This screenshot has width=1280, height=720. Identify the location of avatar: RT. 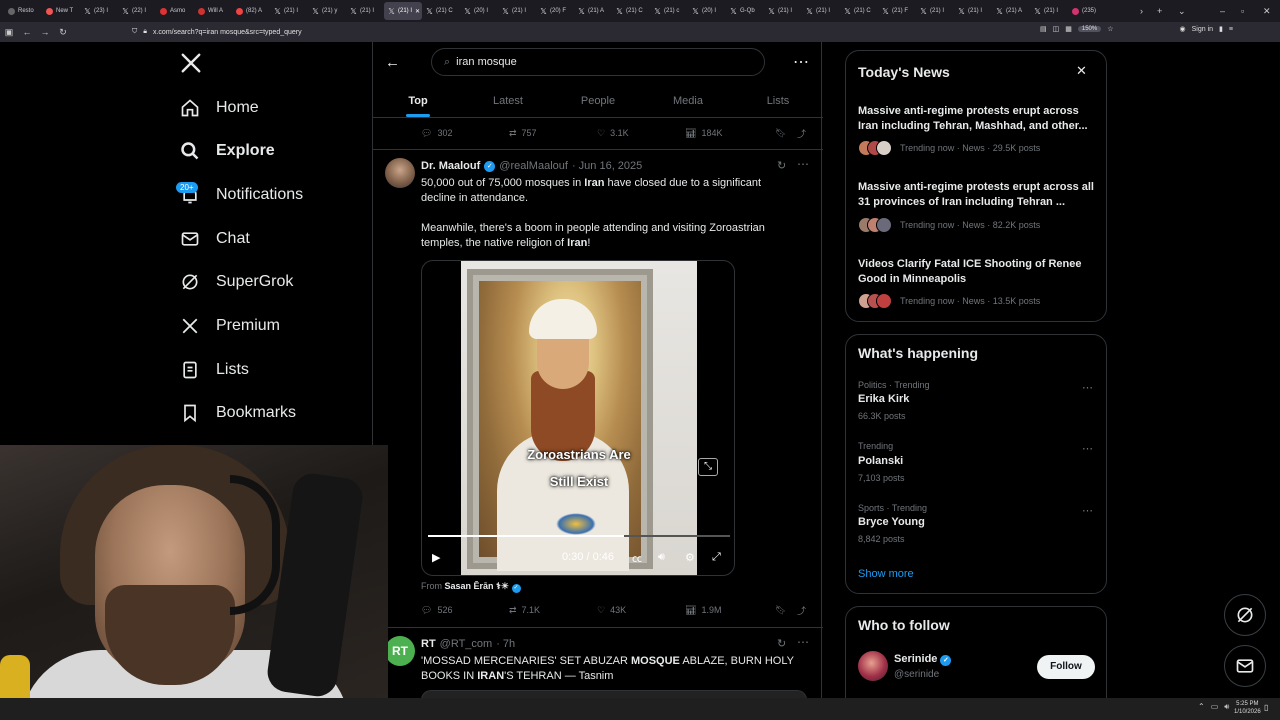
(400, 651).